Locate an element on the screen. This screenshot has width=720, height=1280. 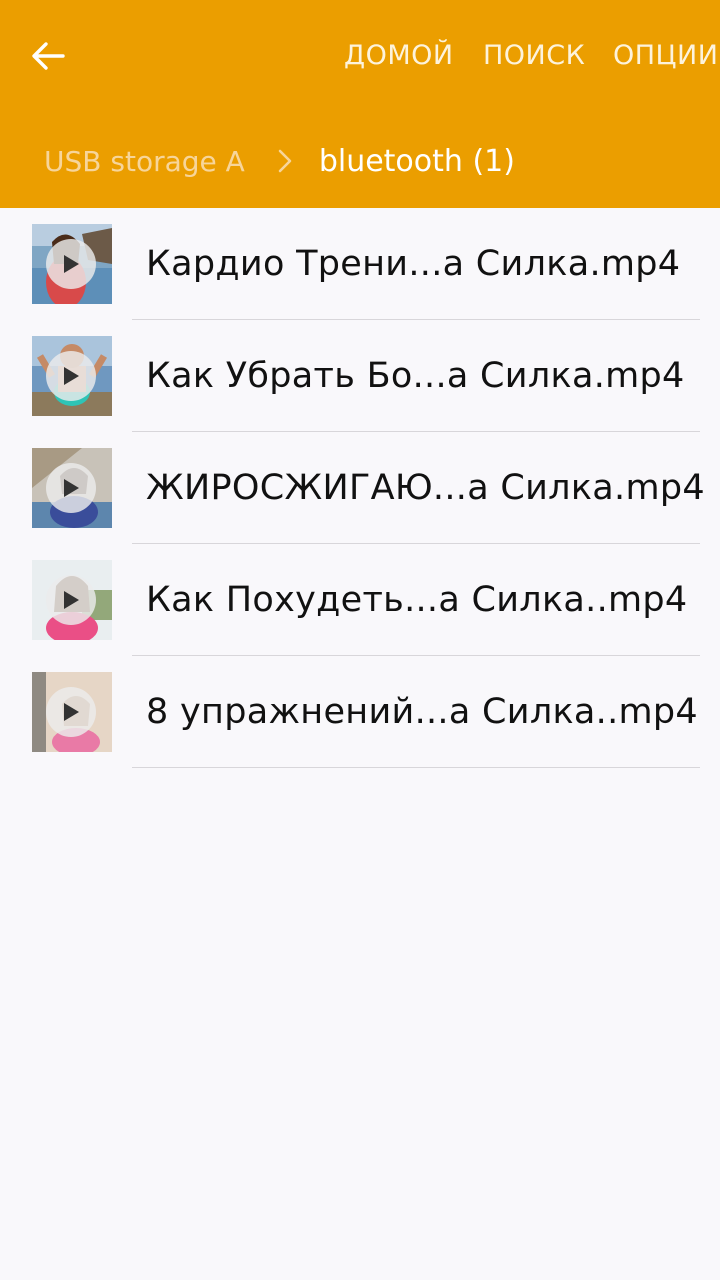
chevron-right-icon is located at coordinates (285, 161).